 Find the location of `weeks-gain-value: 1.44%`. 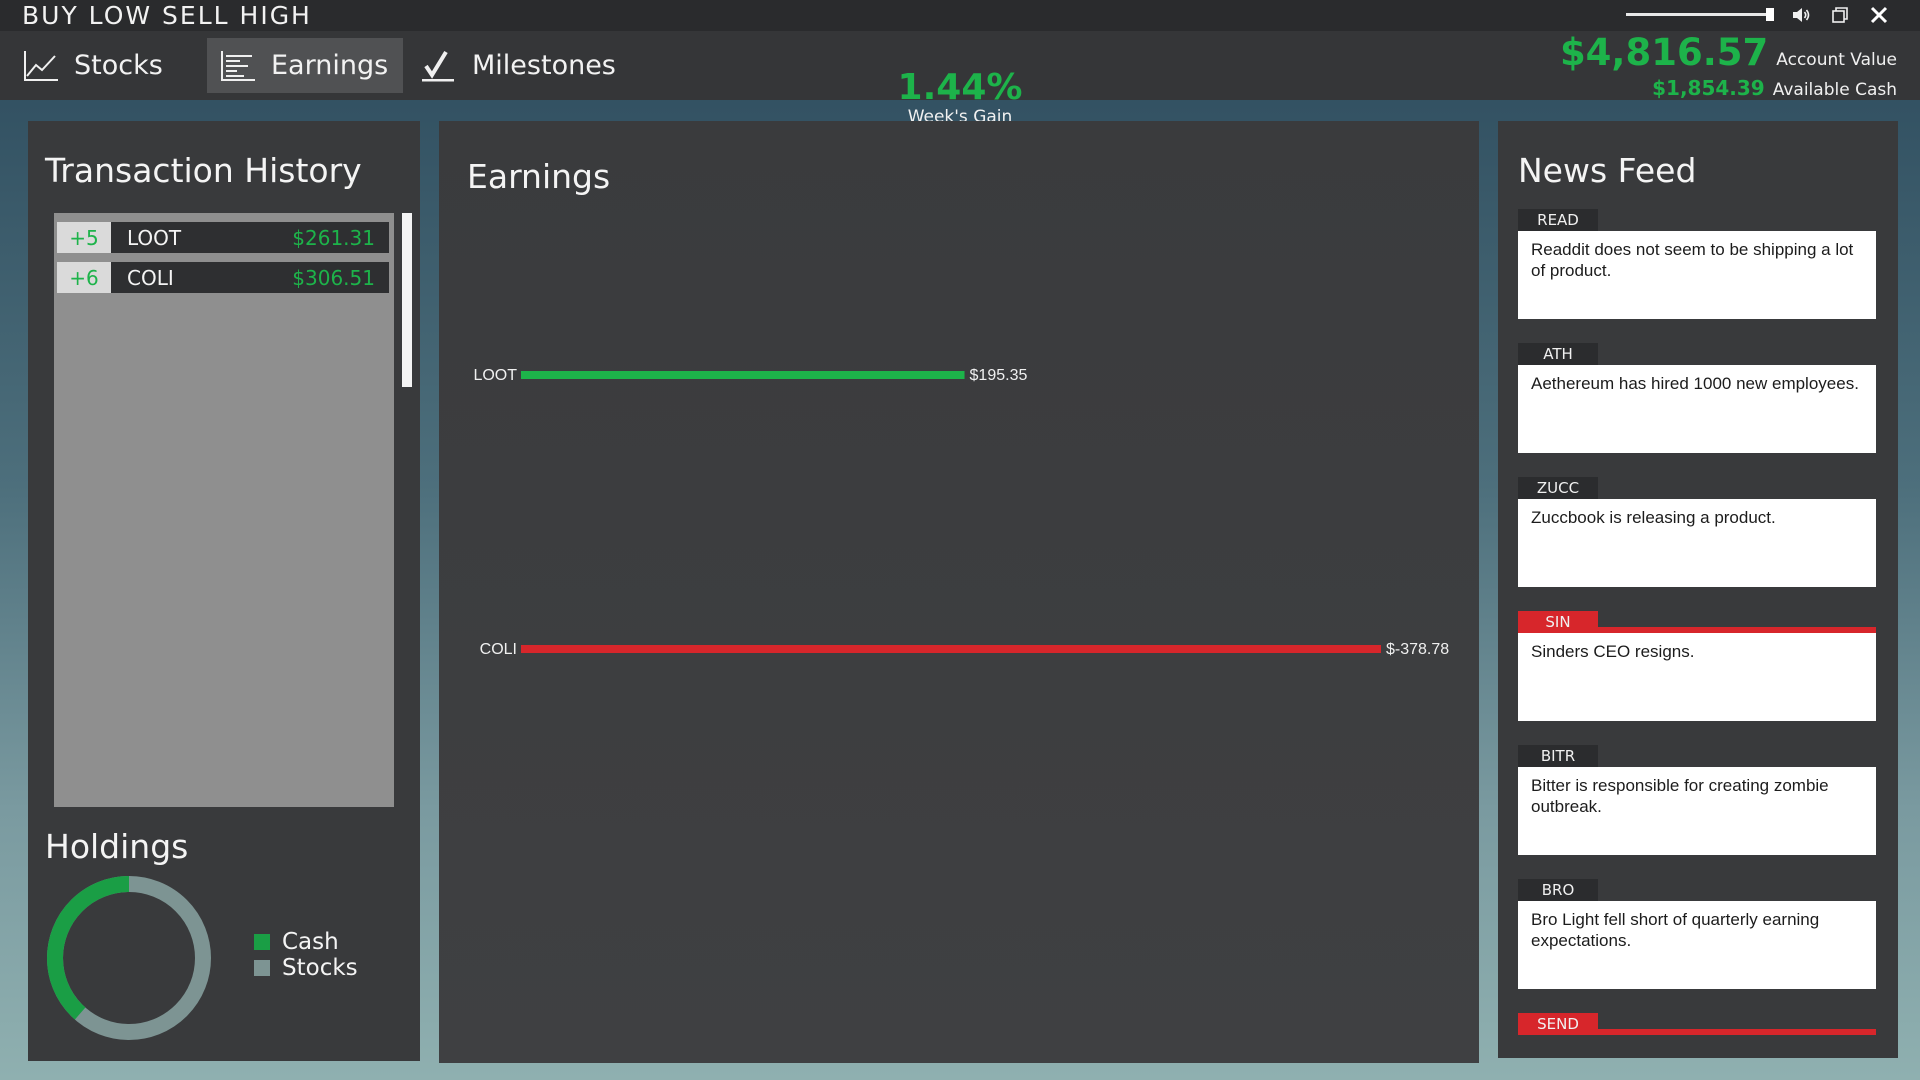

weeks-gain-value: 1.44% is located at coordinates (960, 87).